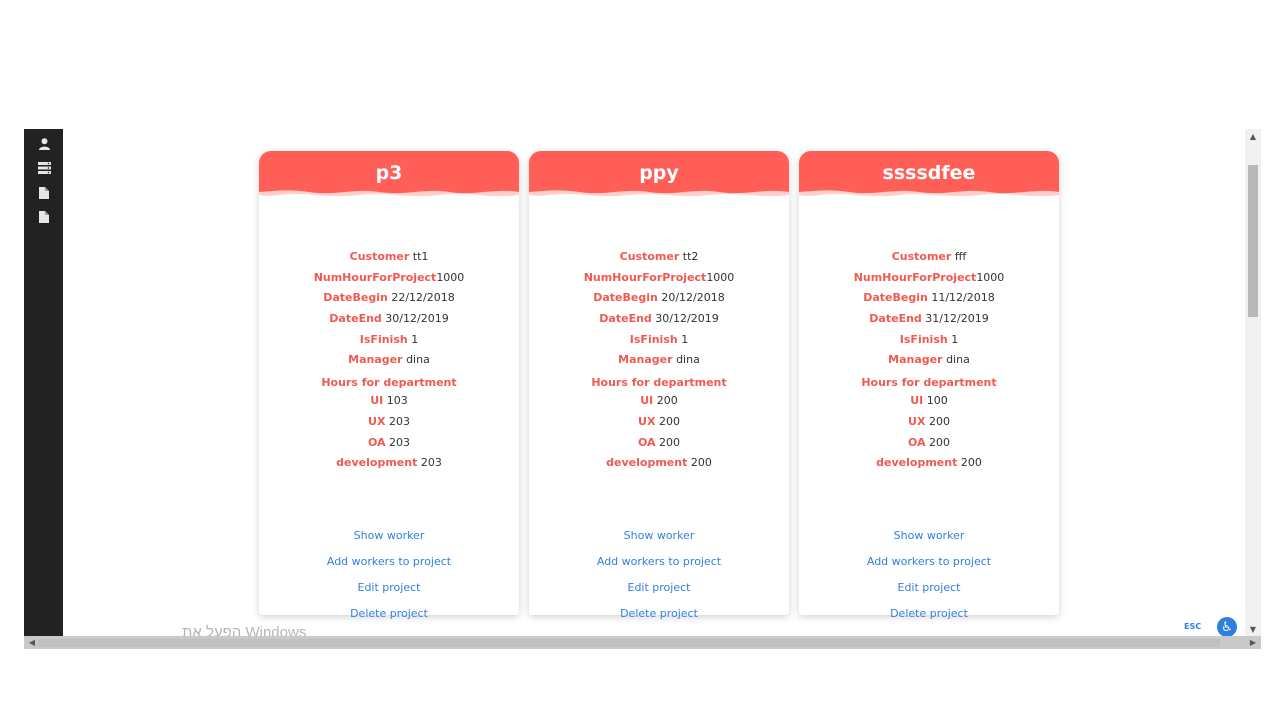 Image resolution: width=1280 pixels, height=720 pixels. I want to click on oa-value: 203, so click(400, 442).